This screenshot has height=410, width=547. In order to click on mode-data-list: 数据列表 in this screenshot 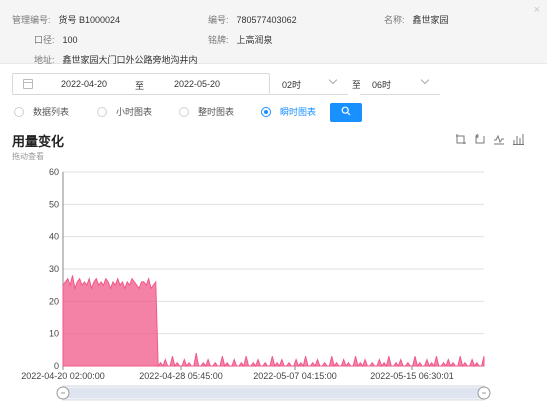, I will do `click(41, 111)`.